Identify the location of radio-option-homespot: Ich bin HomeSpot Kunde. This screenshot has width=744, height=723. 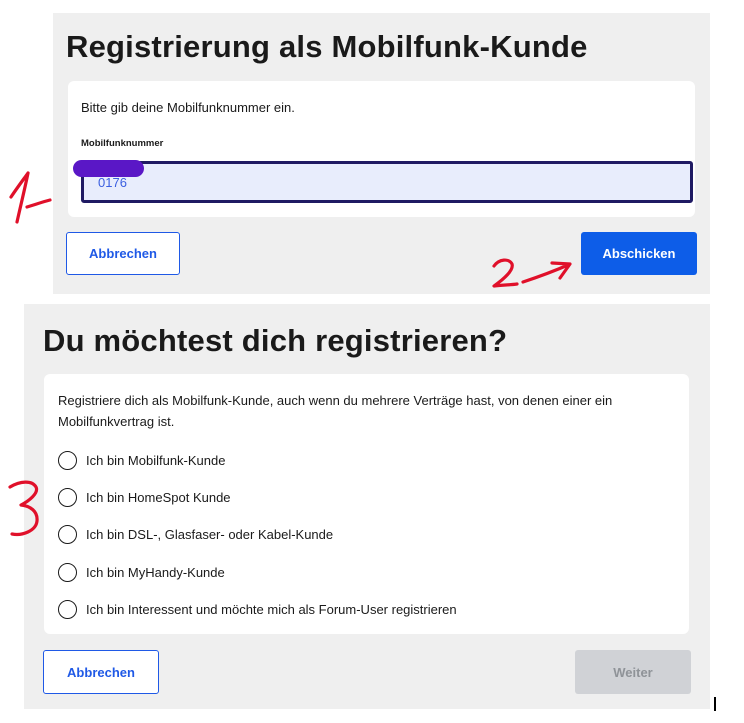
(144, 497).